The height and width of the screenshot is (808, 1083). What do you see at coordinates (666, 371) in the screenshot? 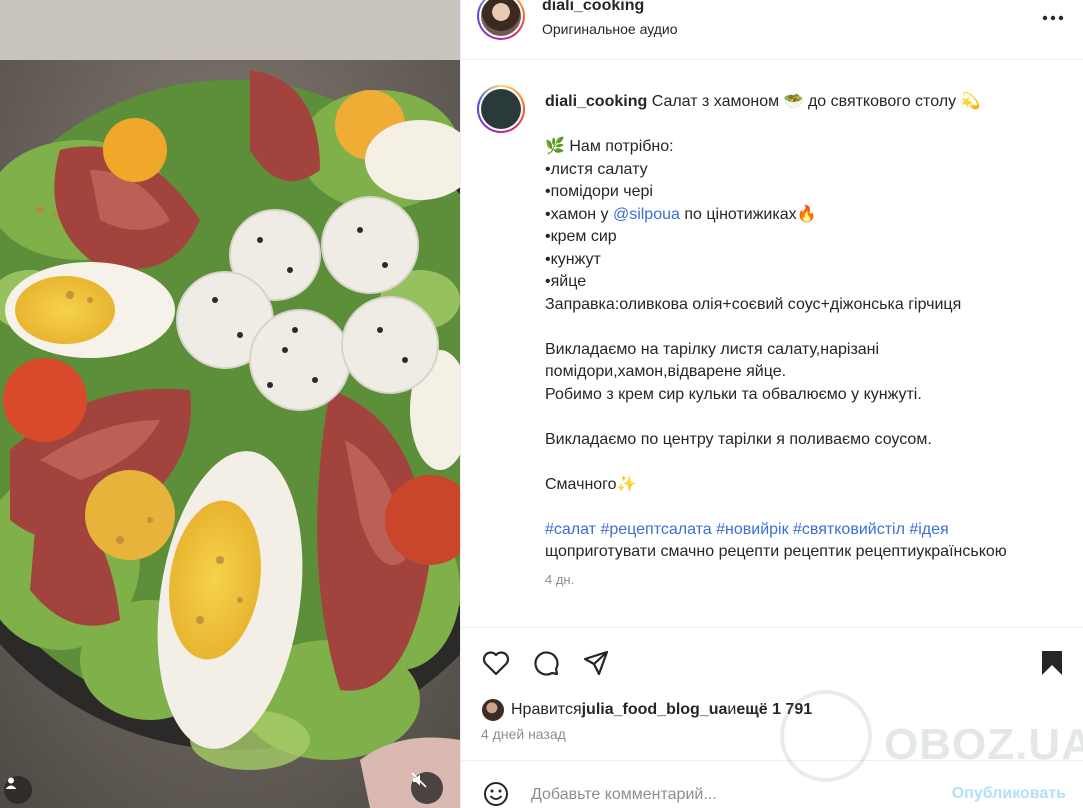
I see `caption-line: помідори,хамон,відварене яйце.` at bounding box center [666, 371].